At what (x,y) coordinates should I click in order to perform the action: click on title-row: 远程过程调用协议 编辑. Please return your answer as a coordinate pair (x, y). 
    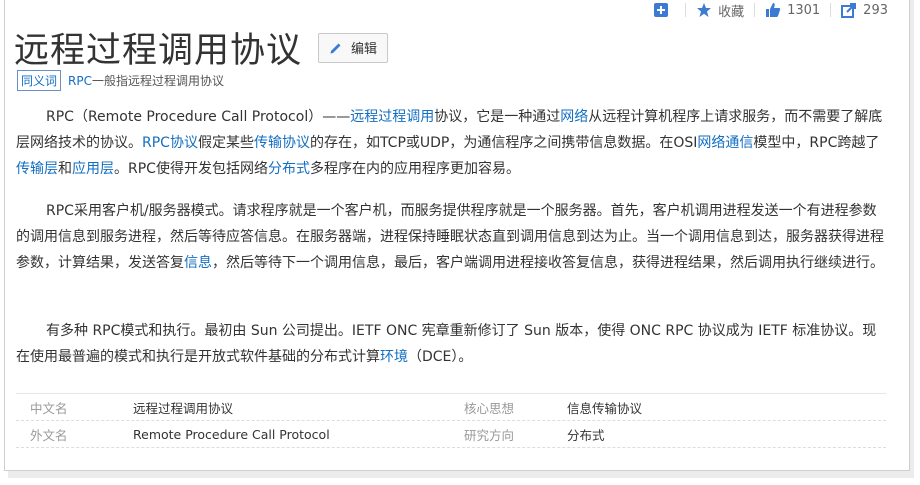
    Looking at the image, I should click on (201, 47).